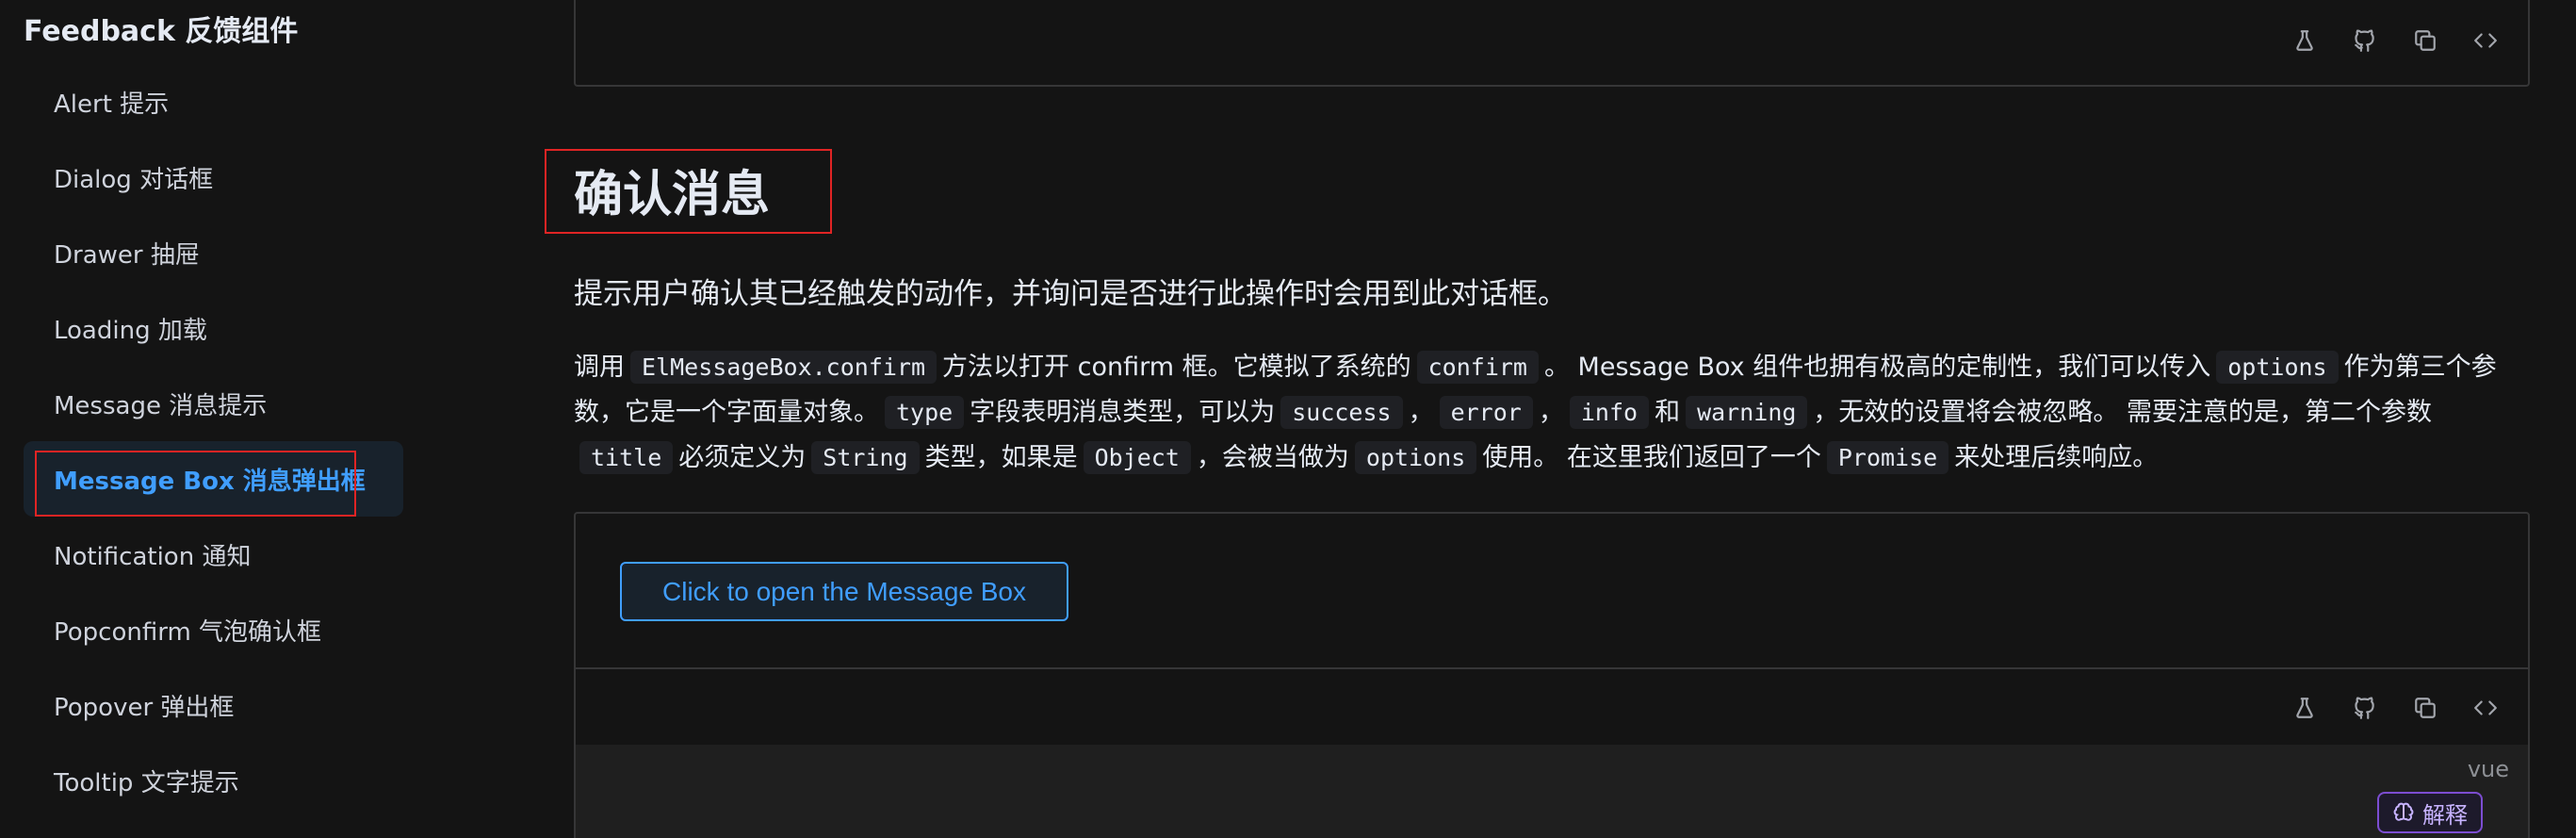 Image resolution: width=2576 pixels, height=838 pixels. I want to click on section-title: 确认消息, so click(672, 195).